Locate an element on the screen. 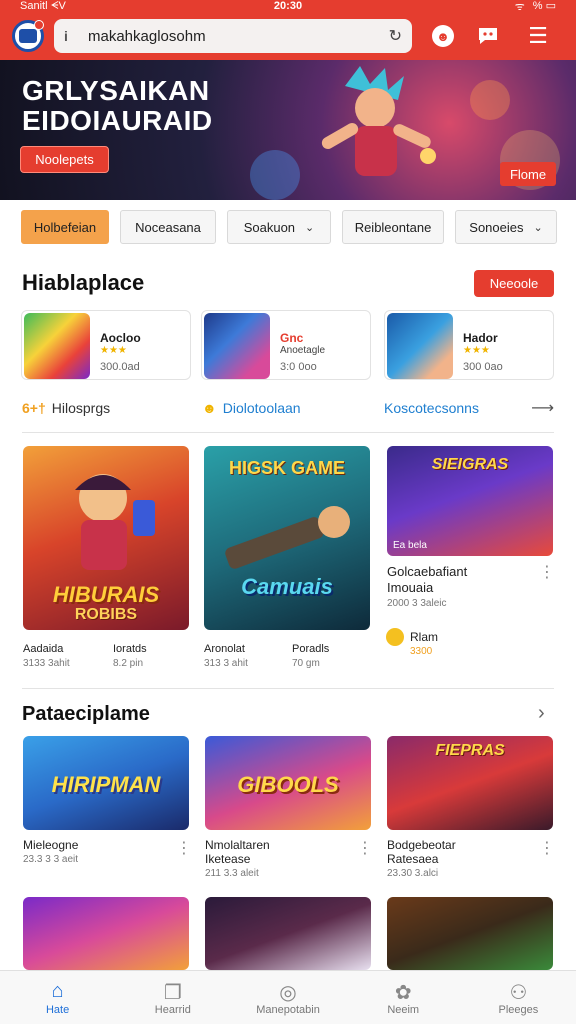  chat-icon is located at coordinates (488, 36).